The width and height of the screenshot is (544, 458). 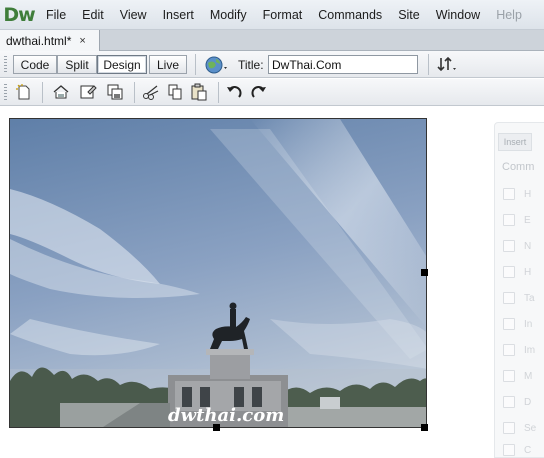 I want to click on redo-icon, so click(x=259, y=92).